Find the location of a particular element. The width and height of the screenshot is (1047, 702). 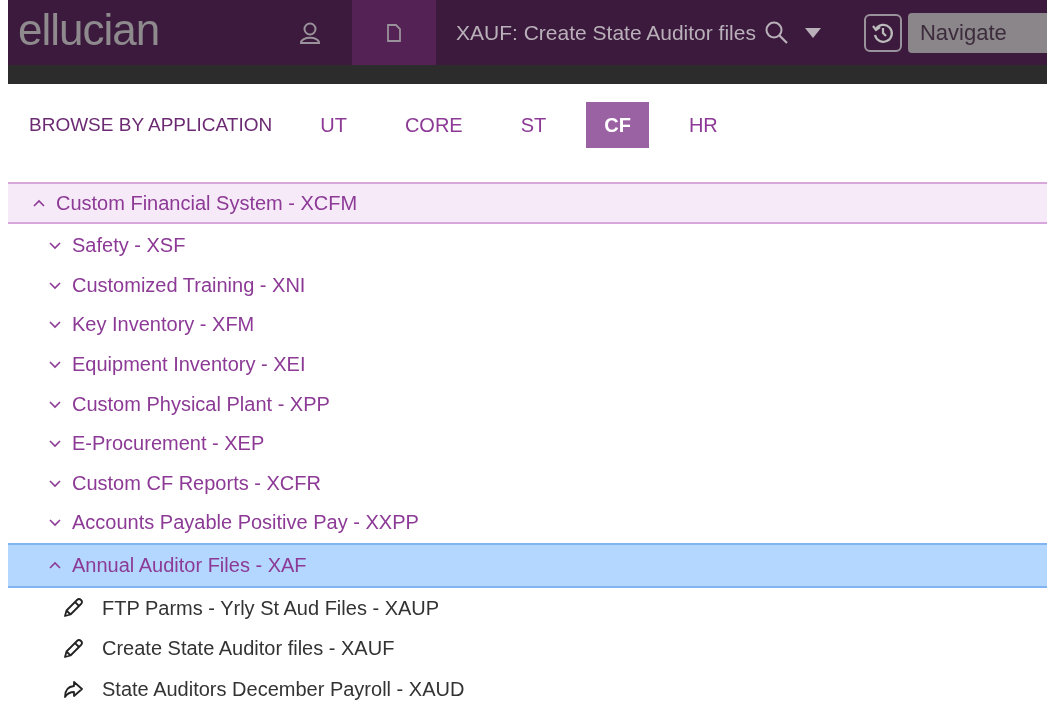

page-title: XAUF: Create State Auditor files is located at coordinates (606, 32).